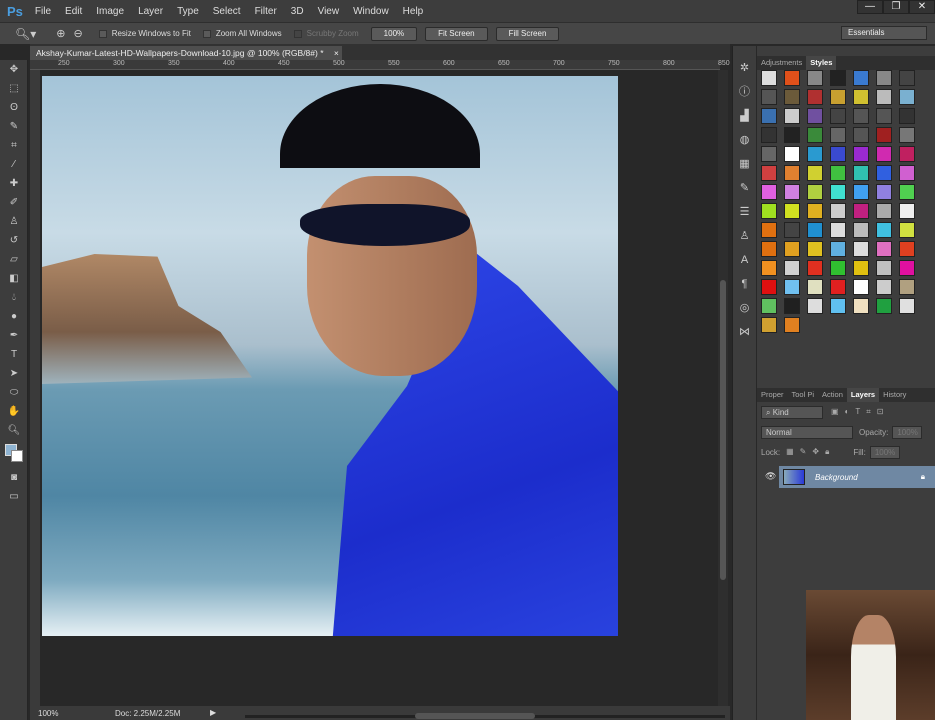 The height and width of the screenshot is (720, 935). I want to click on histogram-icon: ▟, so click(744, 116).